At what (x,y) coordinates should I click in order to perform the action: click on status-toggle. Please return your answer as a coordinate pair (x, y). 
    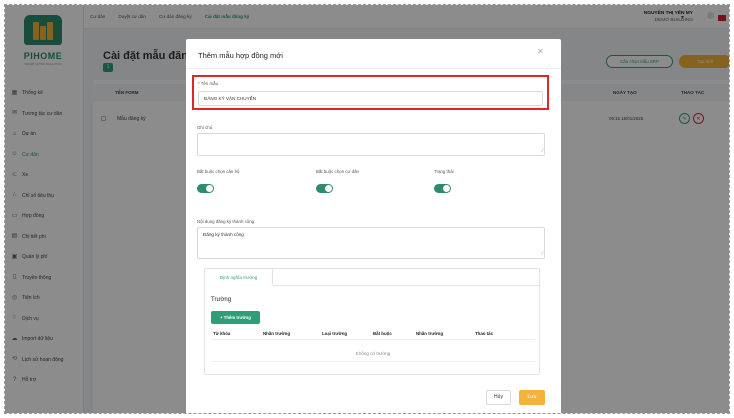
    Looking at the image, I should click on (442, 188).